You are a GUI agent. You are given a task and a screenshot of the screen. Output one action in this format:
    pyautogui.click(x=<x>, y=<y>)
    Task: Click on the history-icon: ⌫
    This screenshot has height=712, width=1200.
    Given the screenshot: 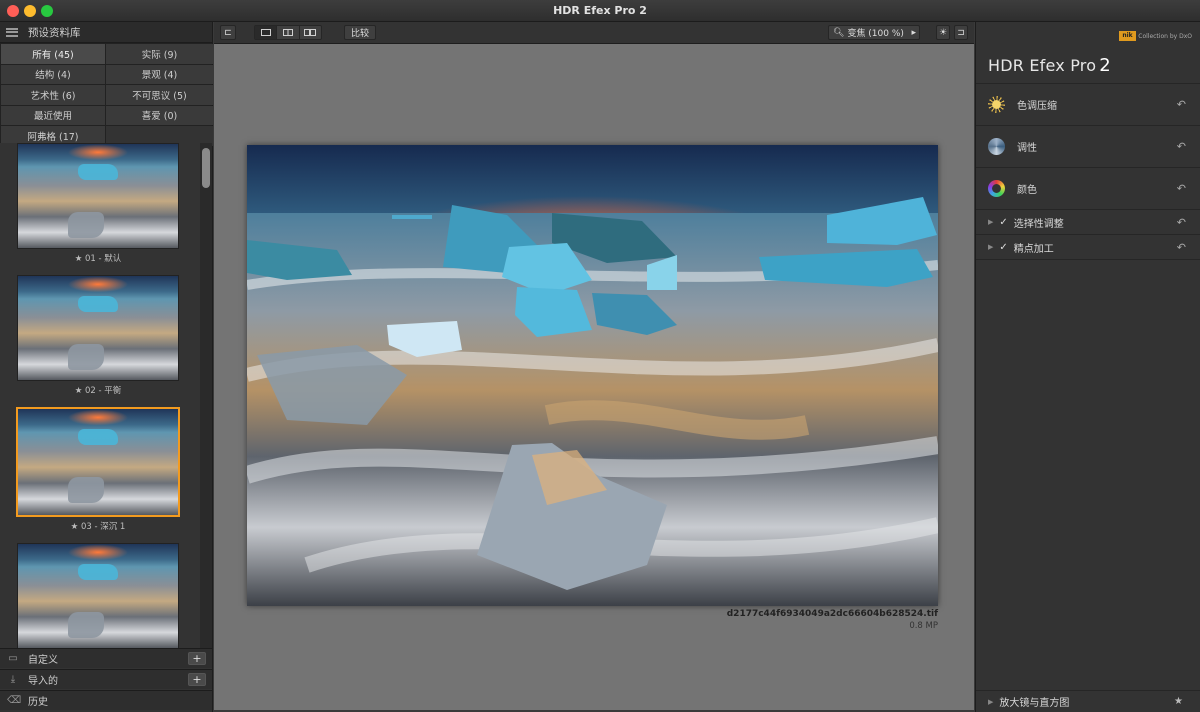 What is the action you would take?
    pyautogui.click(x=14, y=700)
    